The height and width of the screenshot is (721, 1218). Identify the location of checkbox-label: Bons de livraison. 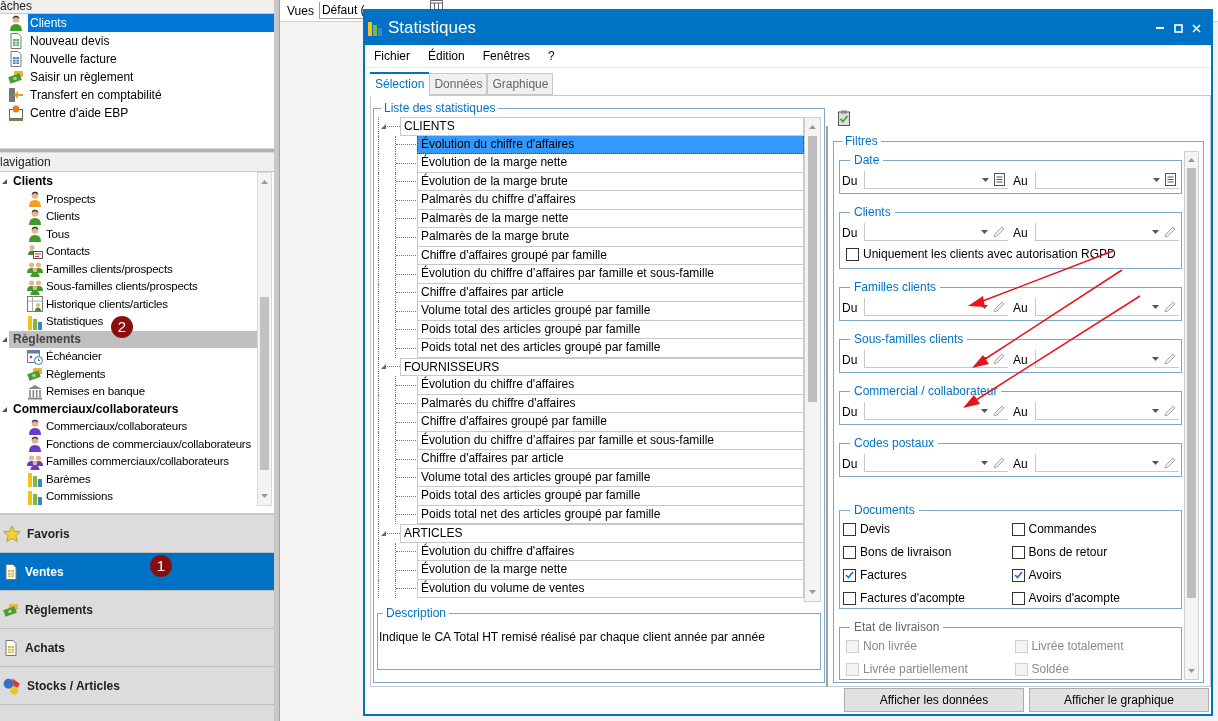
(906, 552).